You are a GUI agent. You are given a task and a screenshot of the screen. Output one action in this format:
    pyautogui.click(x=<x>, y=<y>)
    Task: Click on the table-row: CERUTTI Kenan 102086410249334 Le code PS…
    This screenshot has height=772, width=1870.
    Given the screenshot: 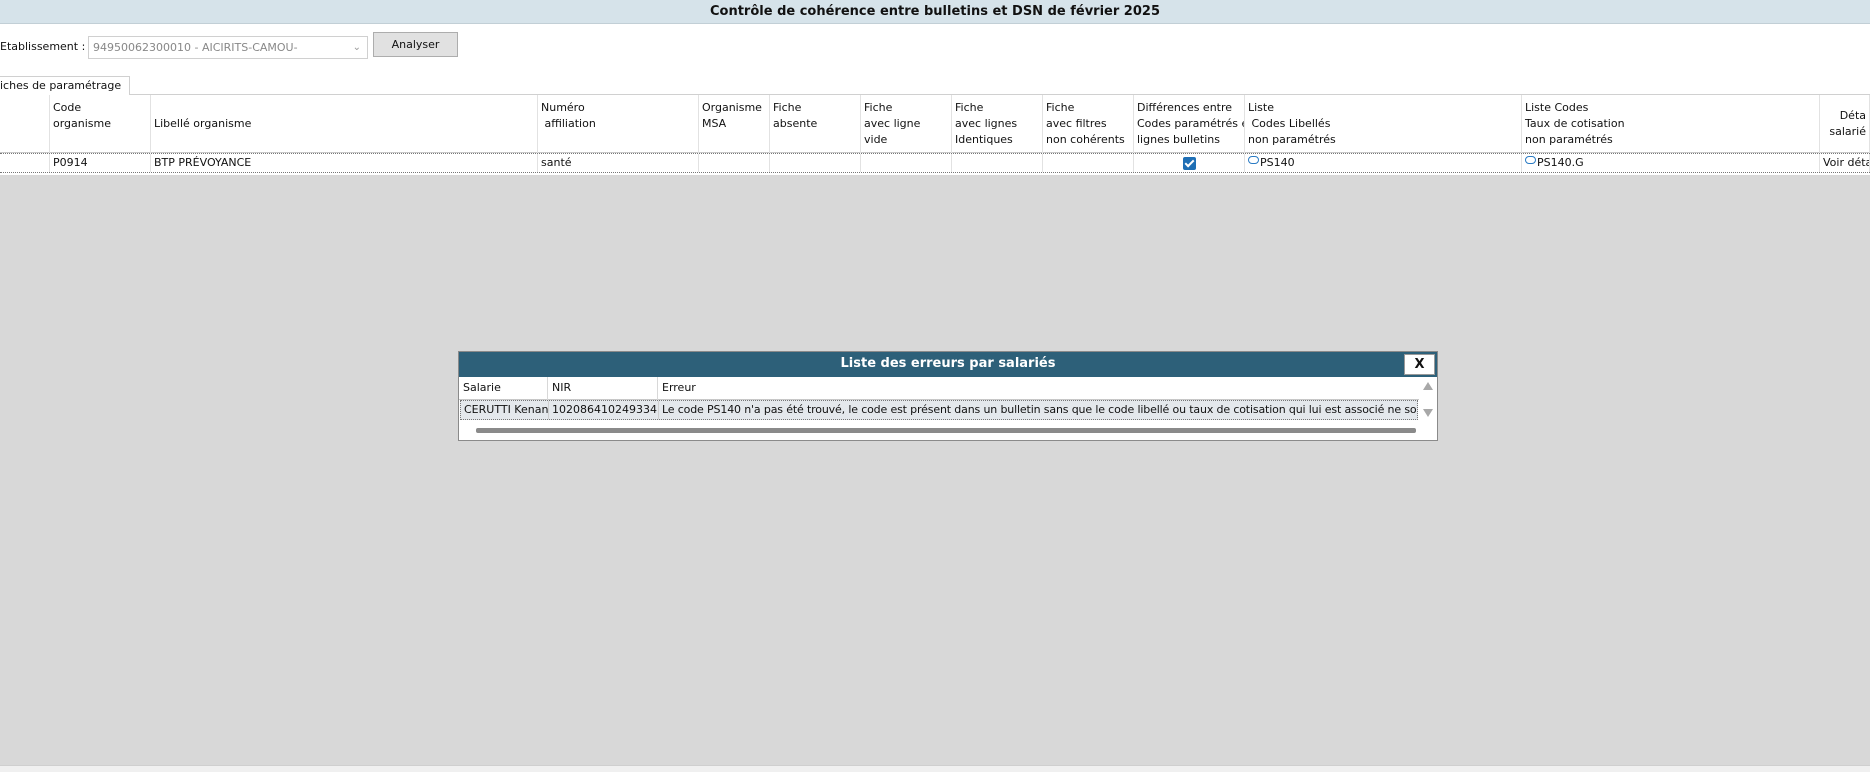 What is the action you would take?
    pyautogui.click(x=939, y=410)
    